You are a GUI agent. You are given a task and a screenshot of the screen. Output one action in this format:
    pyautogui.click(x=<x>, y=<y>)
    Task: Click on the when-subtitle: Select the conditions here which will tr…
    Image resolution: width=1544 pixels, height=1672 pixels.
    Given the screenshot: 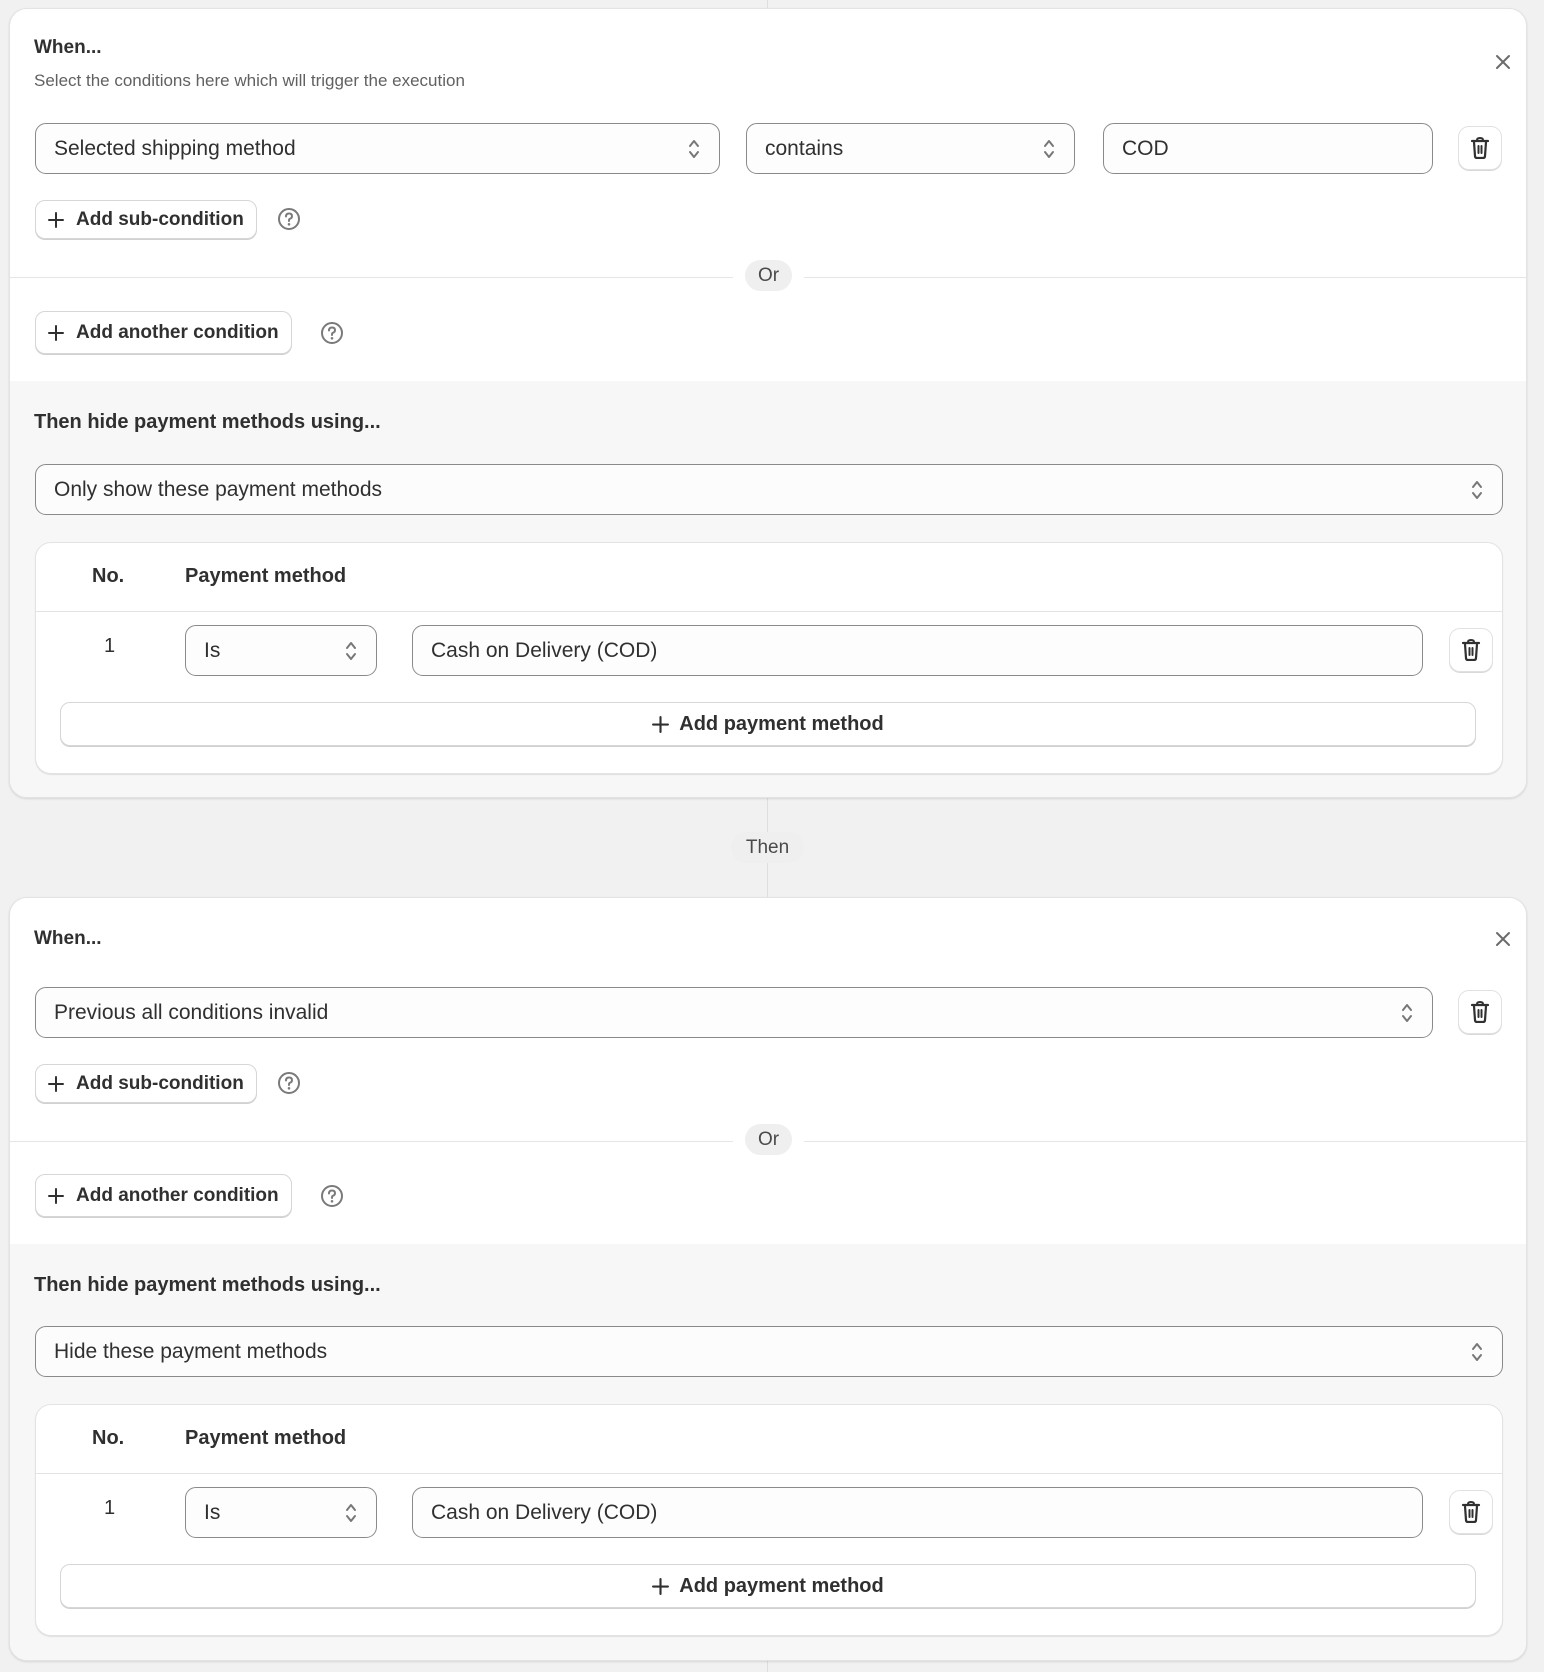 What is the action you would take?
    pyautogui.click(x=249, y=80)
    